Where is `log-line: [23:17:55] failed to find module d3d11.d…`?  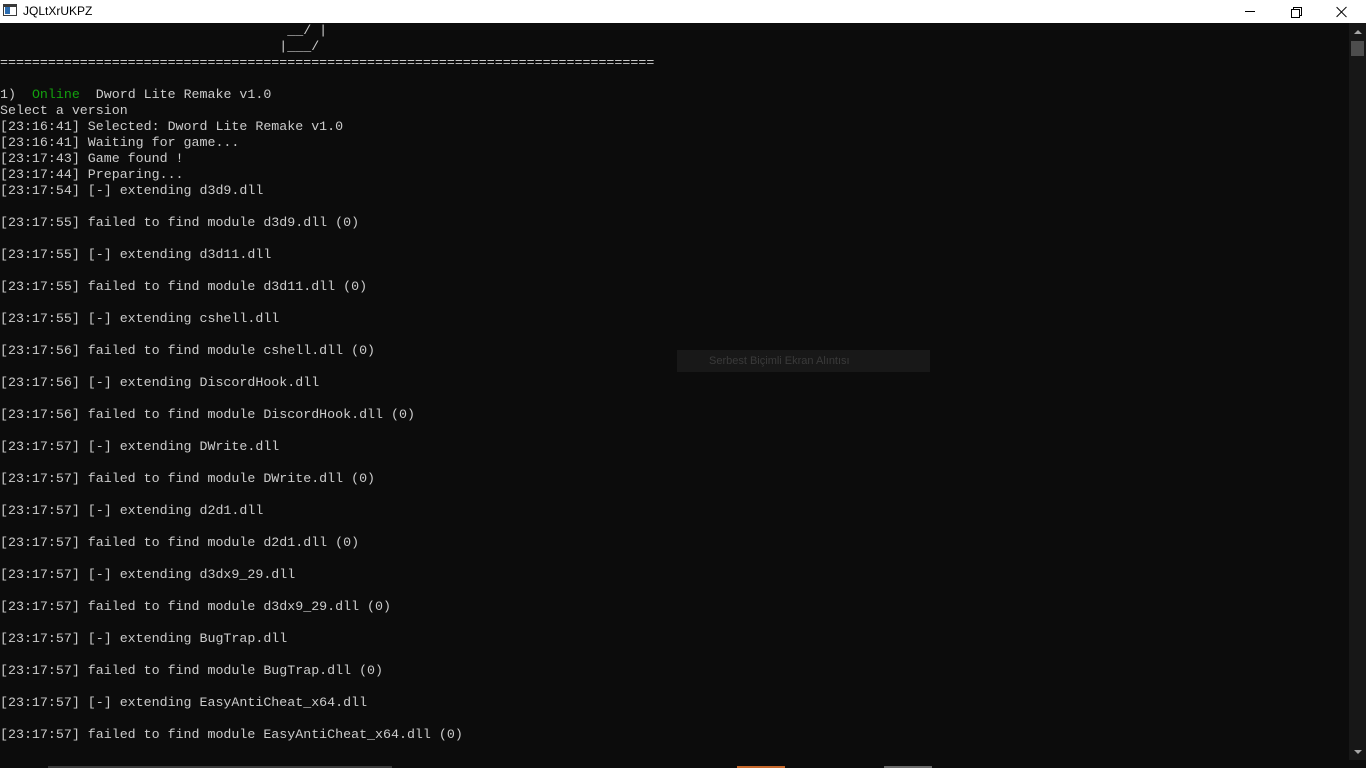
log-line: [23:17:55] failed to find module d3d11.d… is located at coordinates (184, 286).